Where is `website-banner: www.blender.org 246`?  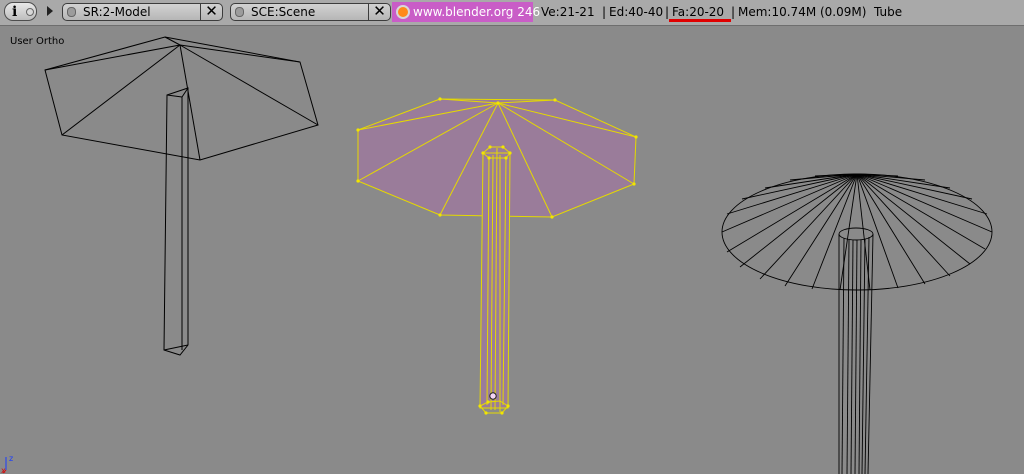 website-banner: www.blender.org 246 is located at coordinates (466, 12).